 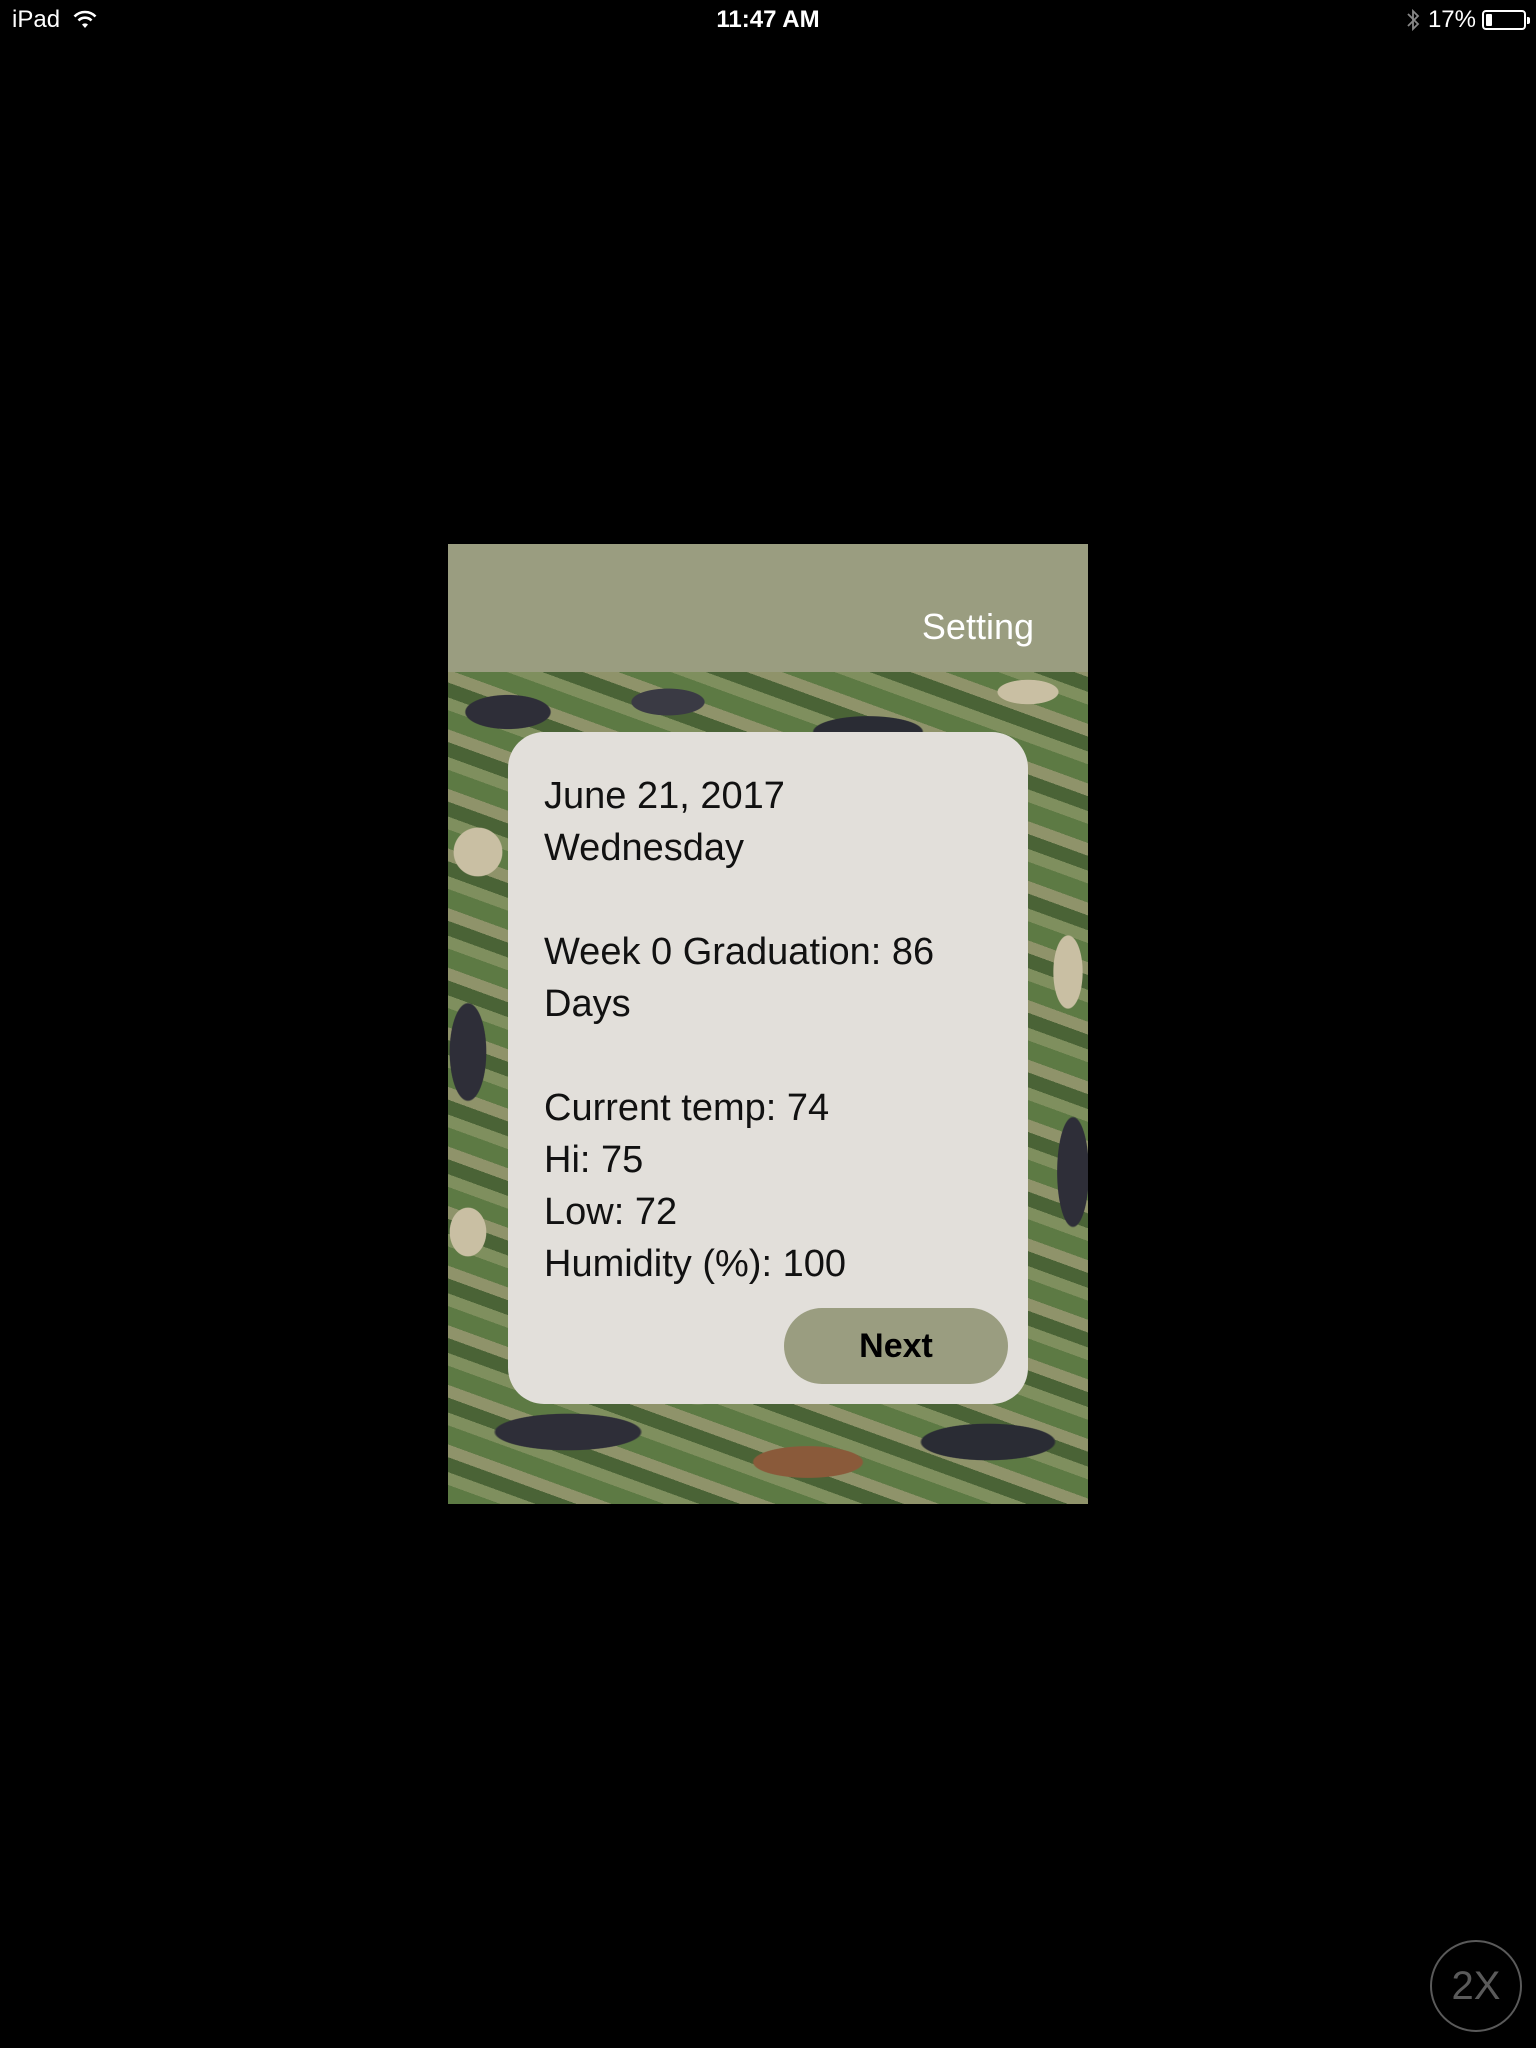 What do you see at coordinates (896, 1346) in the screenshot?
I see `next-button: Next` at bounding box center [896, 1346].